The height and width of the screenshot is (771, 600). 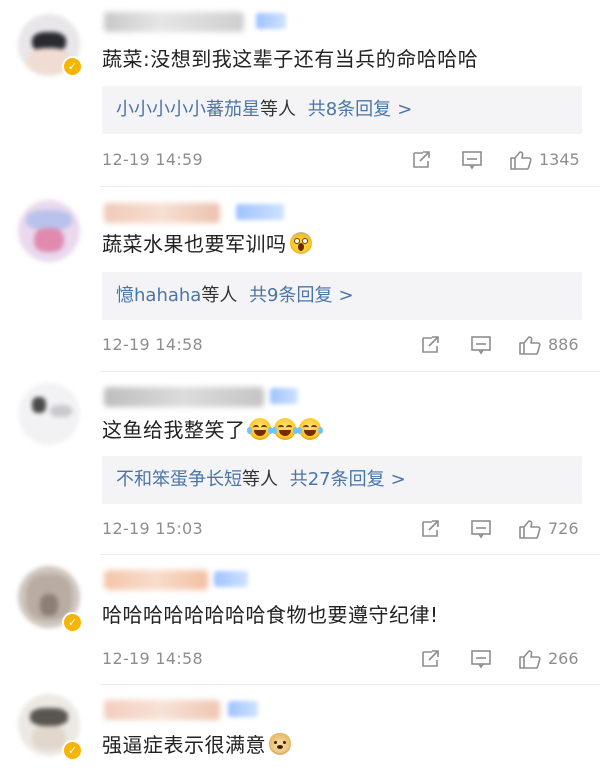 I want to click on comment-text-body: 这鱼给我整笑了, so click(x=174, y=430).